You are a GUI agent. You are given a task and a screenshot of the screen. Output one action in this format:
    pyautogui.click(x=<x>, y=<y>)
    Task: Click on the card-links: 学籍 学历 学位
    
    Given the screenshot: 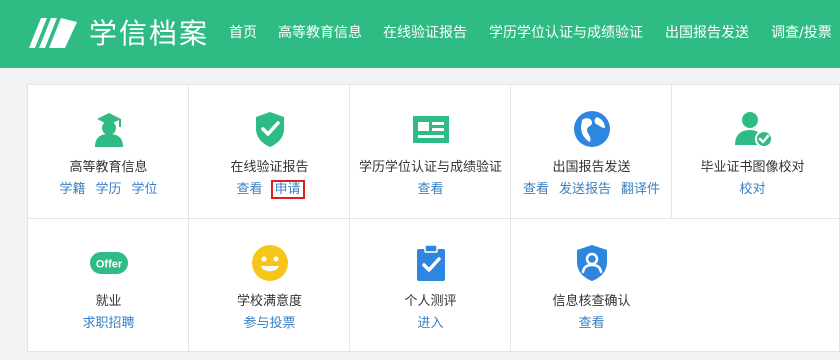 What is the action you would take?
    pyautogui.click(x=108, y=190)
    